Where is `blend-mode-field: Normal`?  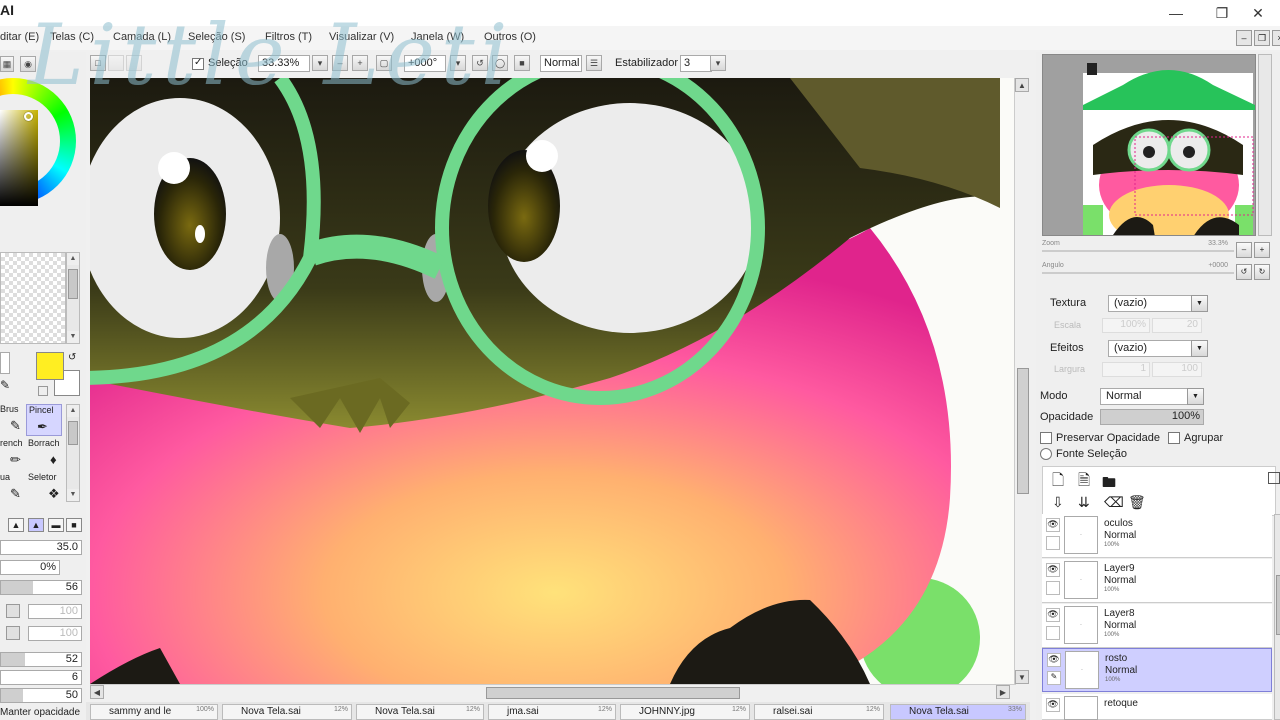 blend-mode-field: Normal is located at coordinates (561, 63).